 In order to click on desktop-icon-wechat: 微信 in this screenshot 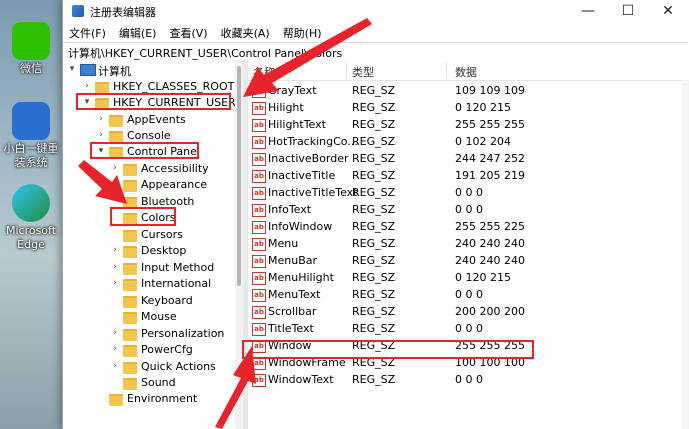, I will do `click(31, 49)`.